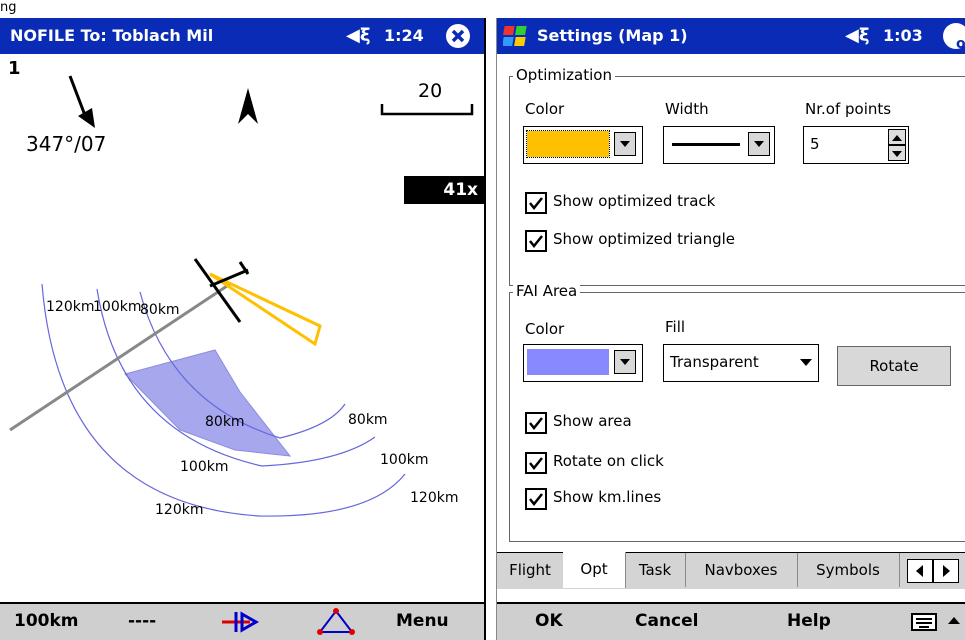  I want to click on stepper-up-icon, so click(897, 137).